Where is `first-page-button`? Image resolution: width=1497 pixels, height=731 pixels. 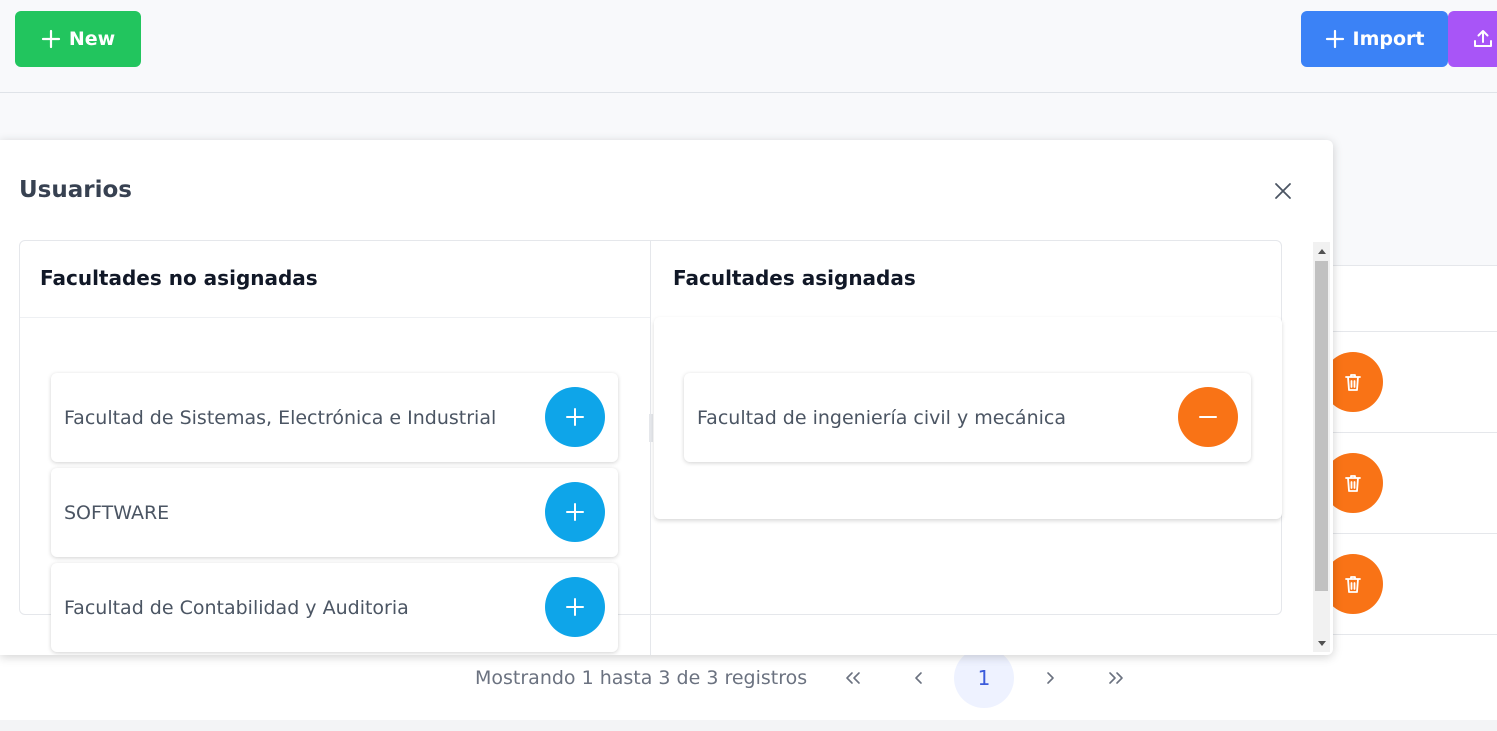
first-page-button is located at coordinates (853, 678).